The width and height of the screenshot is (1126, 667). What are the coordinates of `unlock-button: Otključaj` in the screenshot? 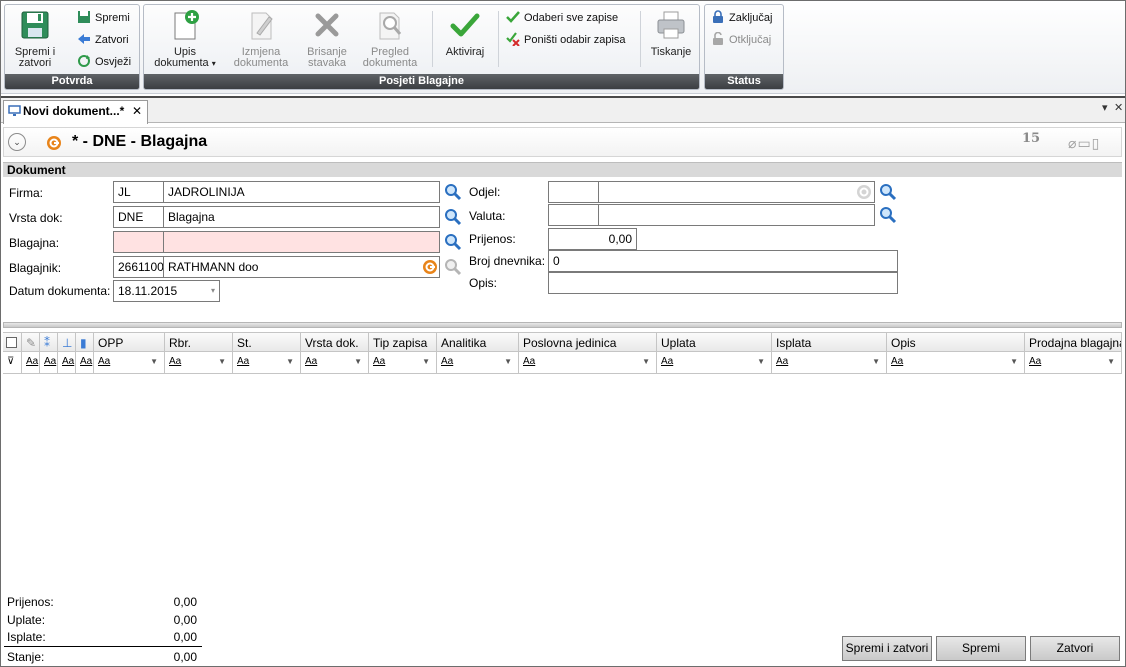 It's located at (741, 40).